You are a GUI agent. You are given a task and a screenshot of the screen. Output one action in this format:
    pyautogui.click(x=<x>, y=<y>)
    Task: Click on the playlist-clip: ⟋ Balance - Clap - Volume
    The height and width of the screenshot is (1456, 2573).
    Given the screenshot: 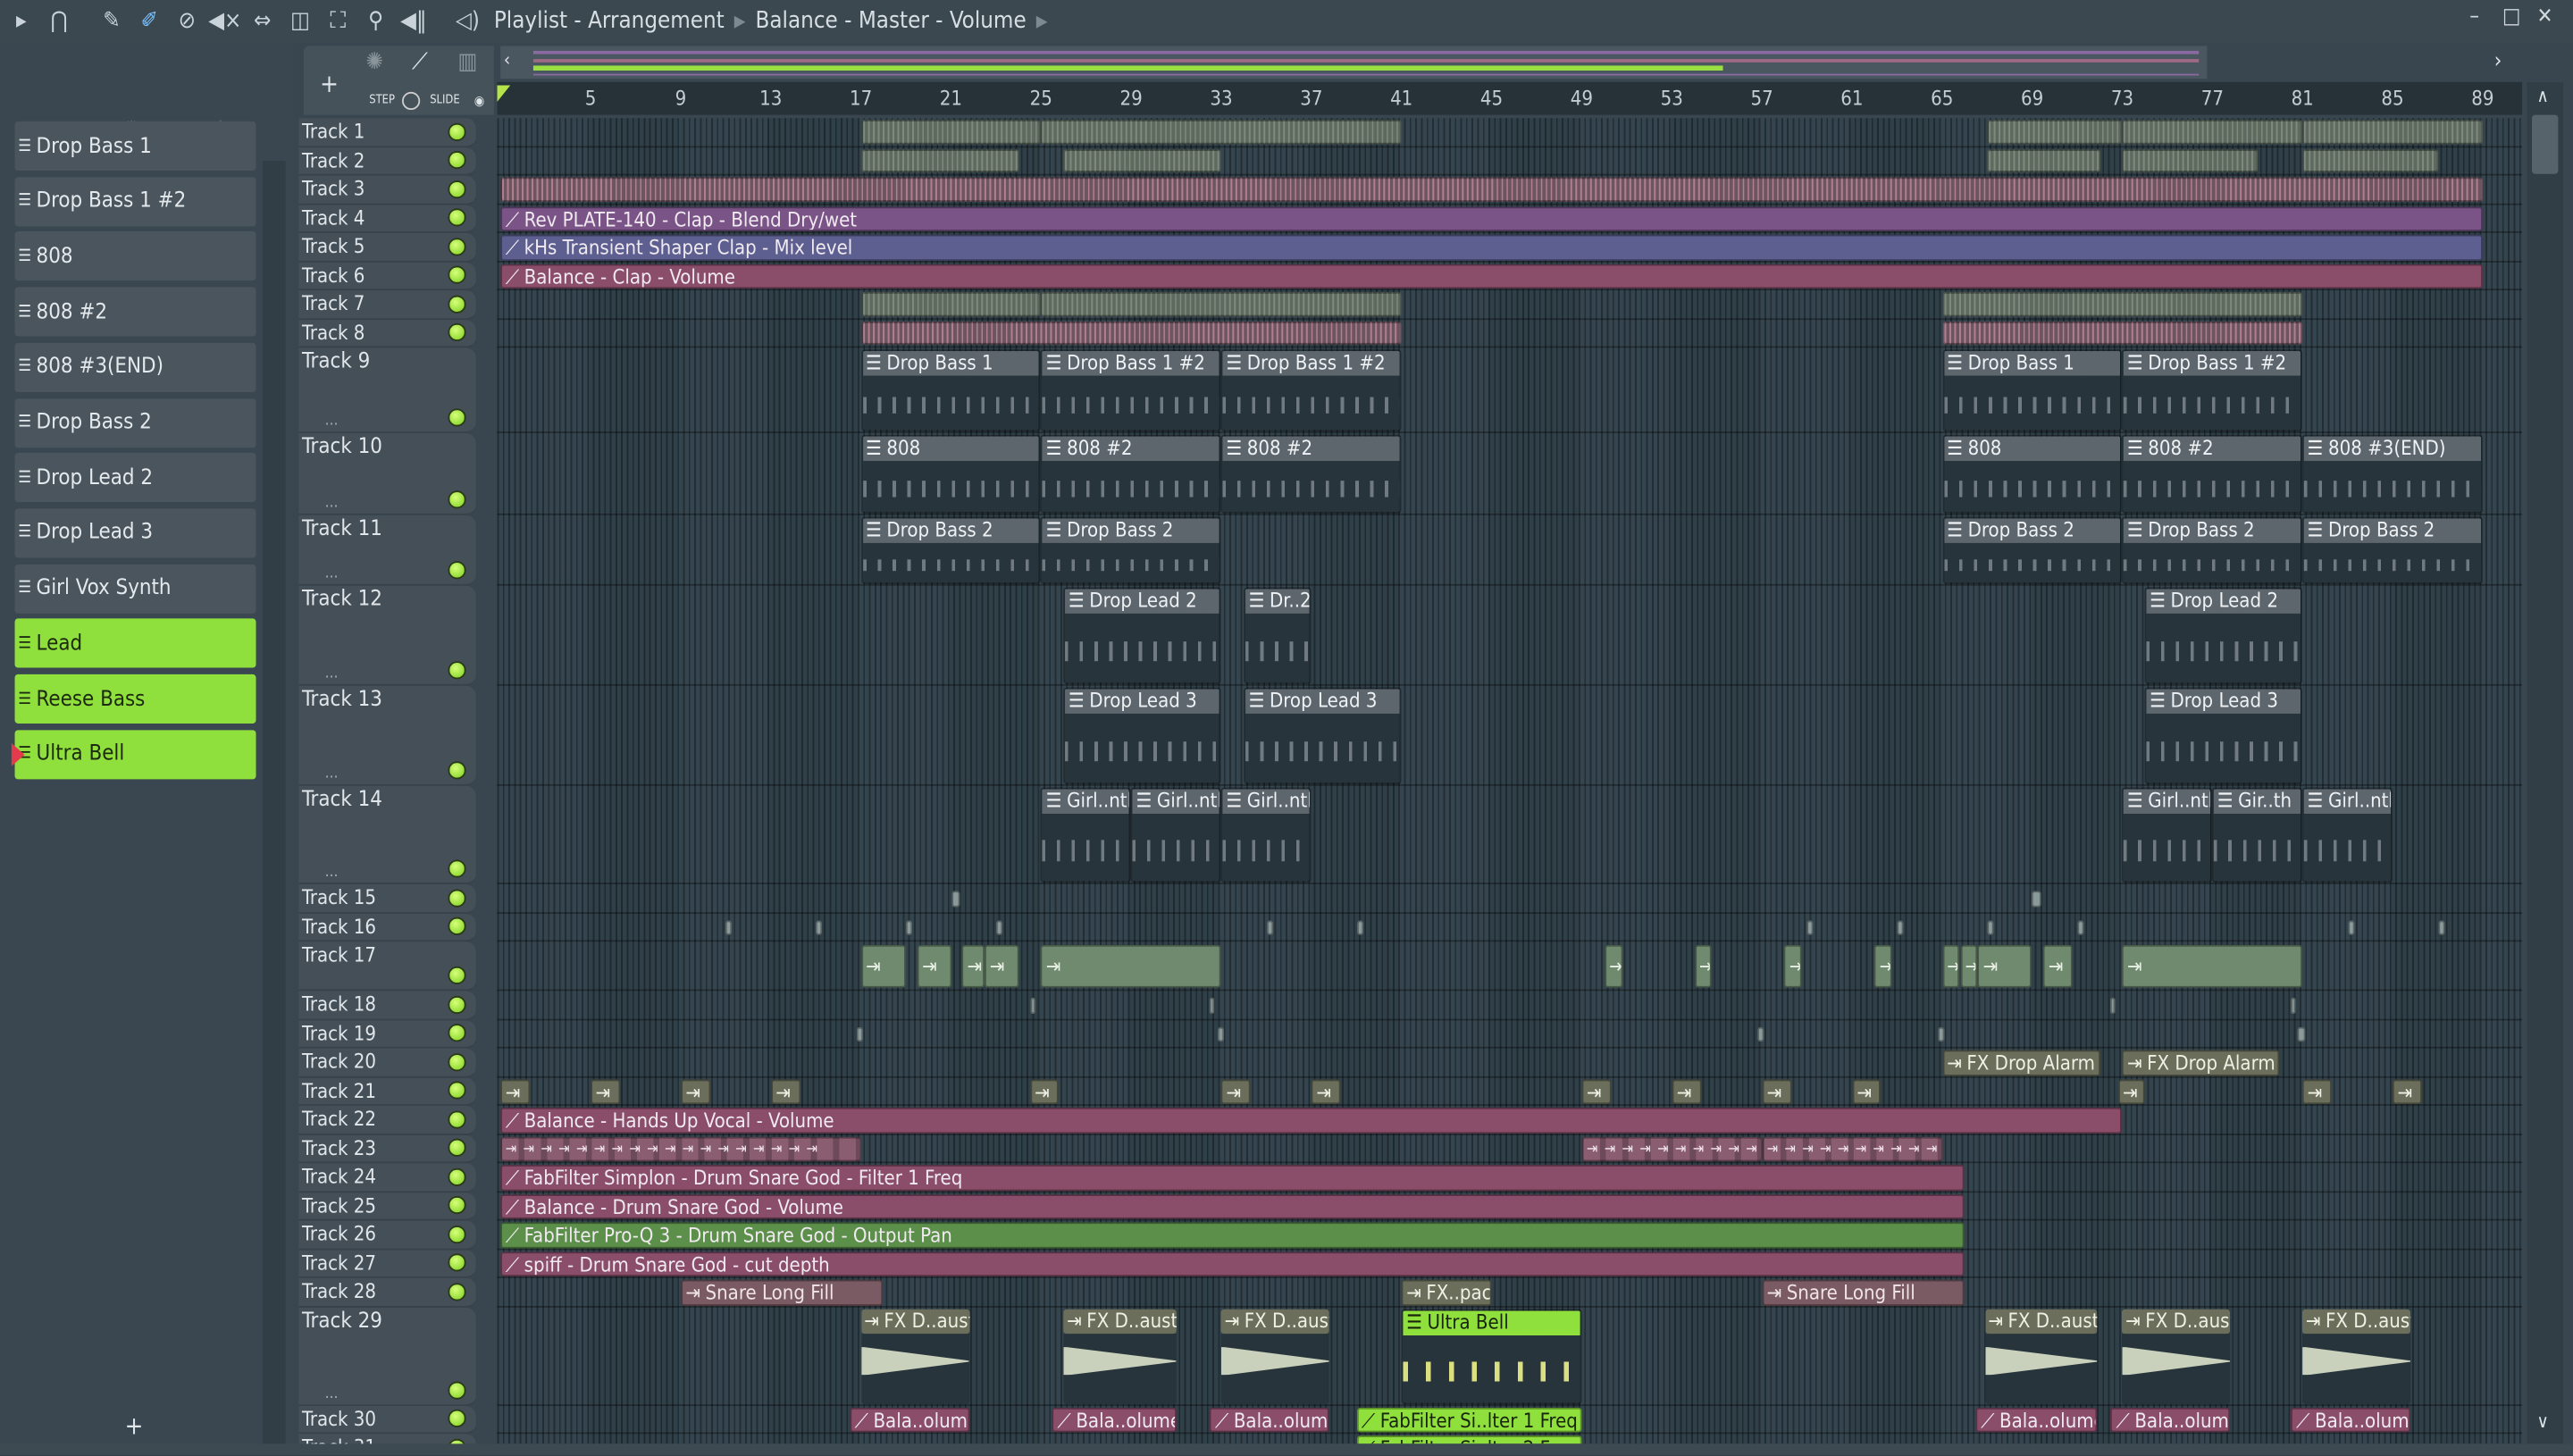 What is the action you would take?
    pyautogui.click(x=1491, y=276)
    